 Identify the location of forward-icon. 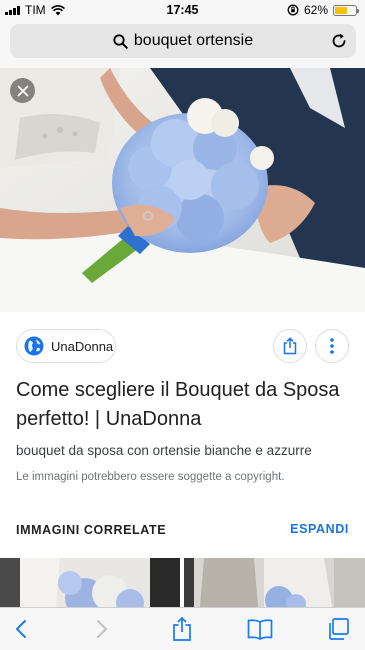
(102, 629).